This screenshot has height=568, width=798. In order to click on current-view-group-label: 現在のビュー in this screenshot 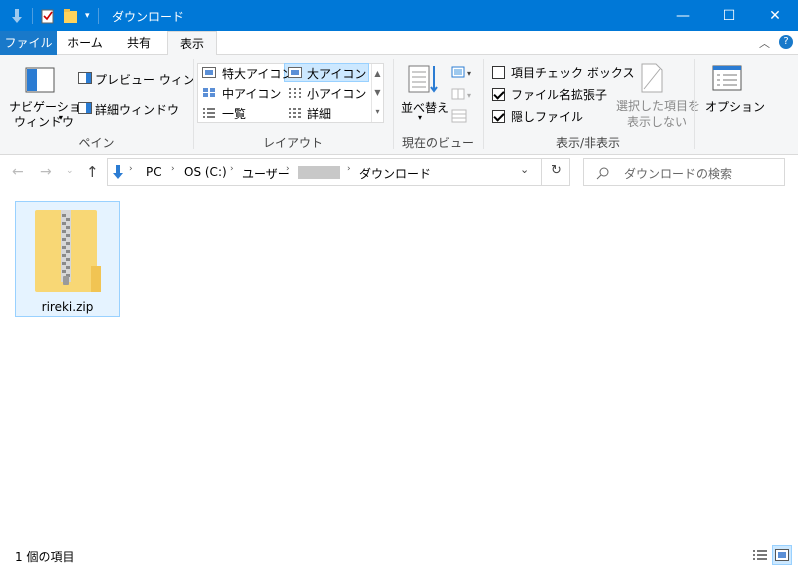, I will do `click(437, 143)`.